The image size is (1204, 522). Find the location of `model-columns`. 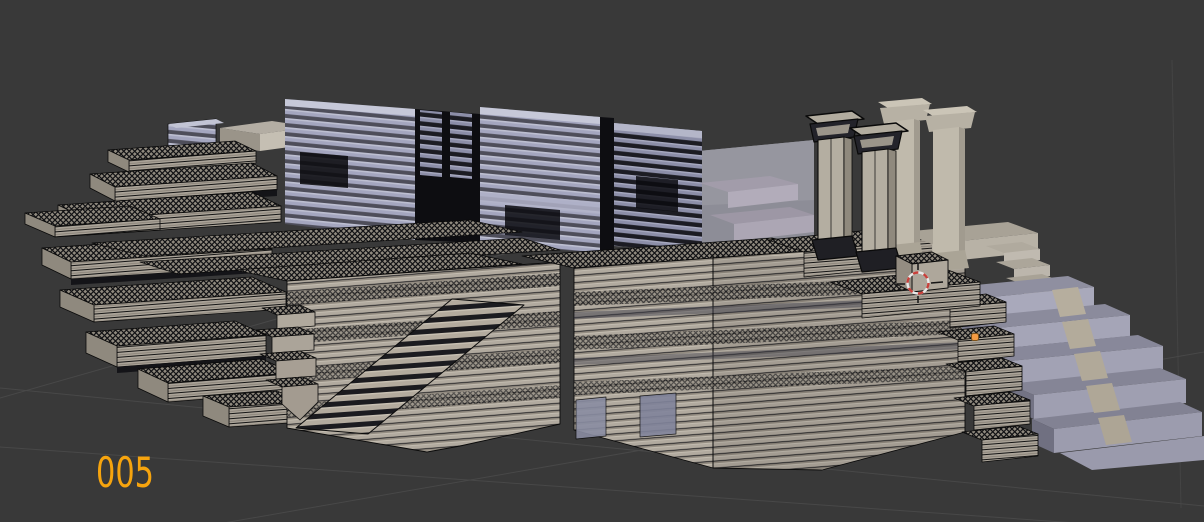

model-columns is located at coordinates (891, 185).